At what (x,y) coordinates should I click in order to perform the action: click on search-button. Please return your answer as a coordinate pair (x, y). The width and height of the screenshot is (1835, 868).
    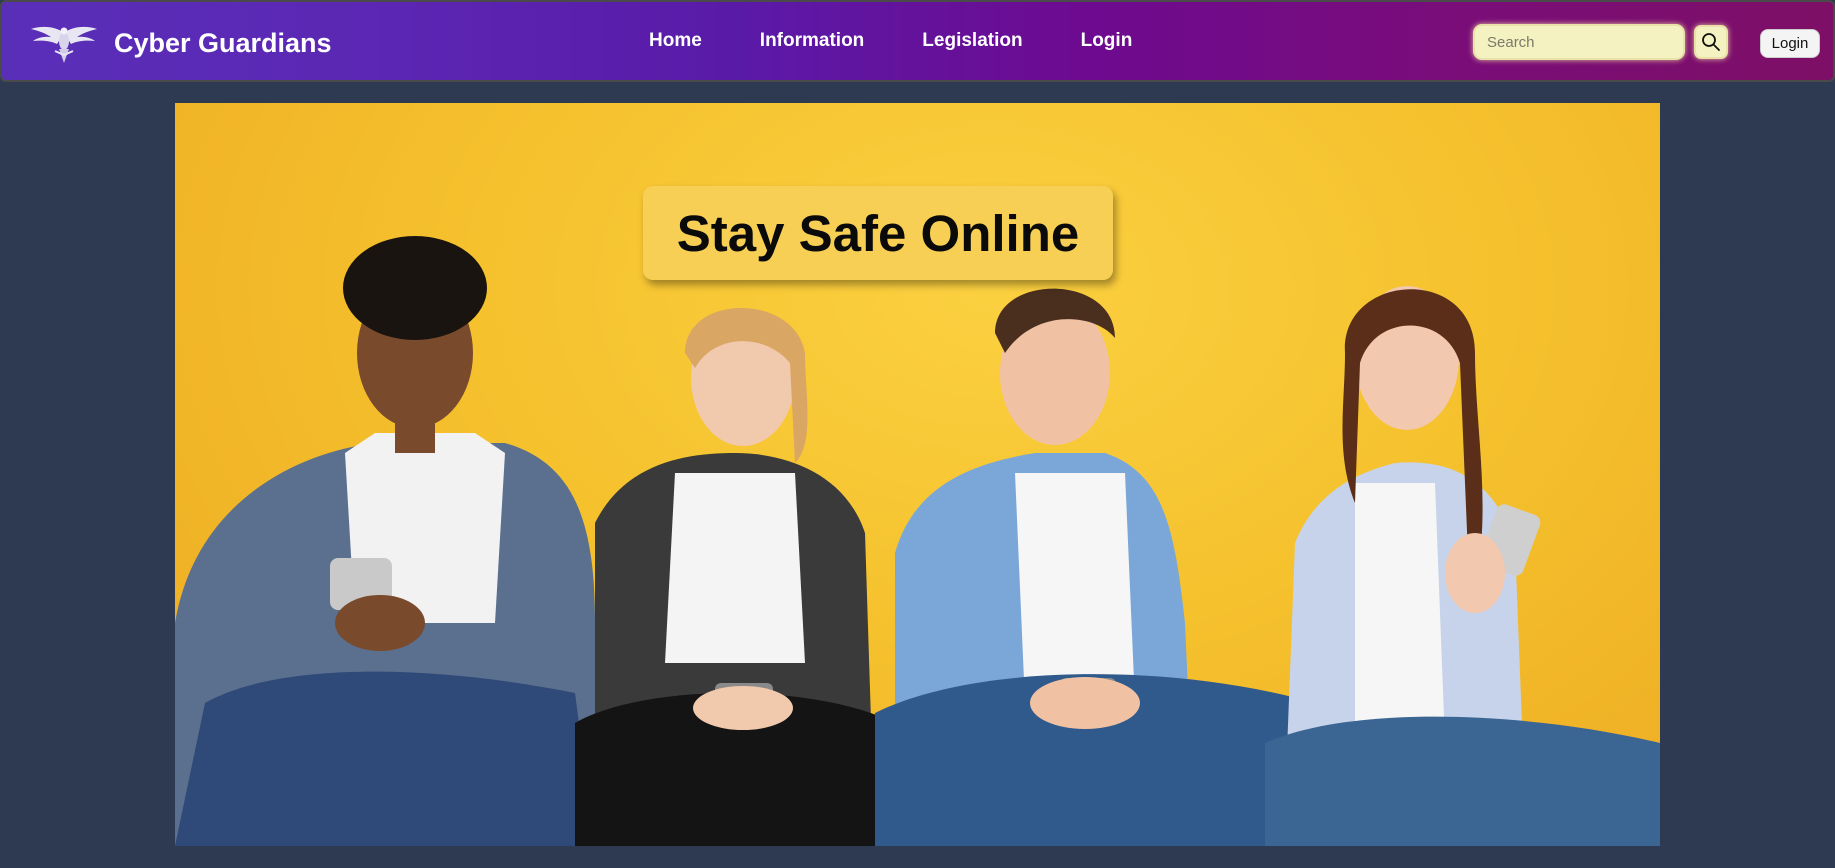
    Looking at the image, I should click on (1711, 42).